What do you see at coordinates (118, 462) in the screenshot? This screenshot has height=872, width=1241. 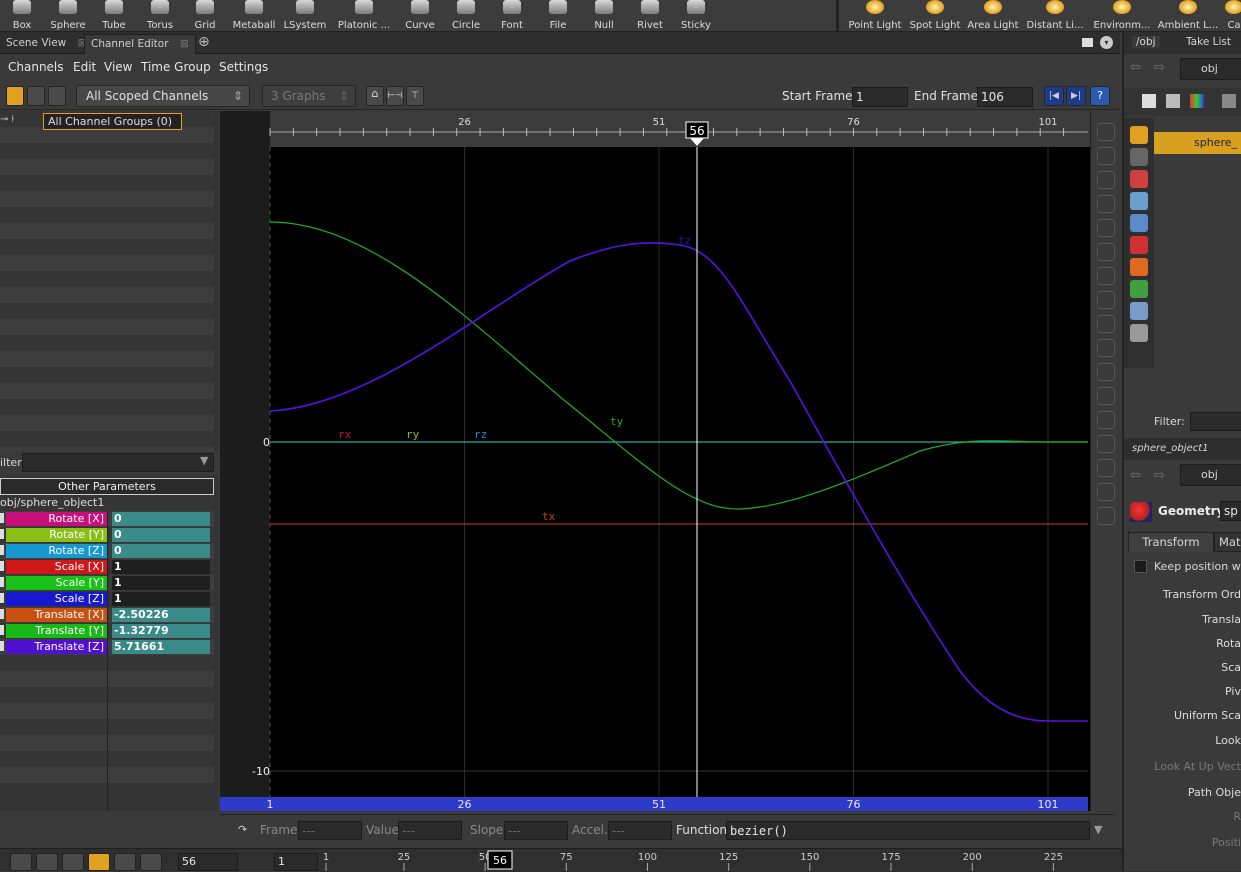 I see `filter-input` at bounding box center [118, 462].